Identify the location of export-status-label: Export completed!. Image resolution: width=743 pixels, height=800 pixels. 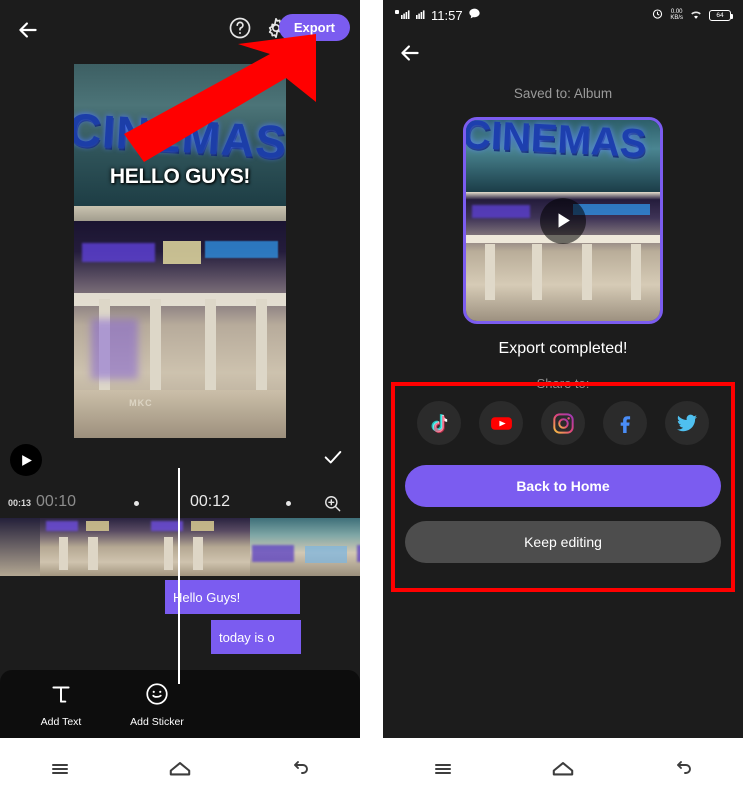
(563, 348).